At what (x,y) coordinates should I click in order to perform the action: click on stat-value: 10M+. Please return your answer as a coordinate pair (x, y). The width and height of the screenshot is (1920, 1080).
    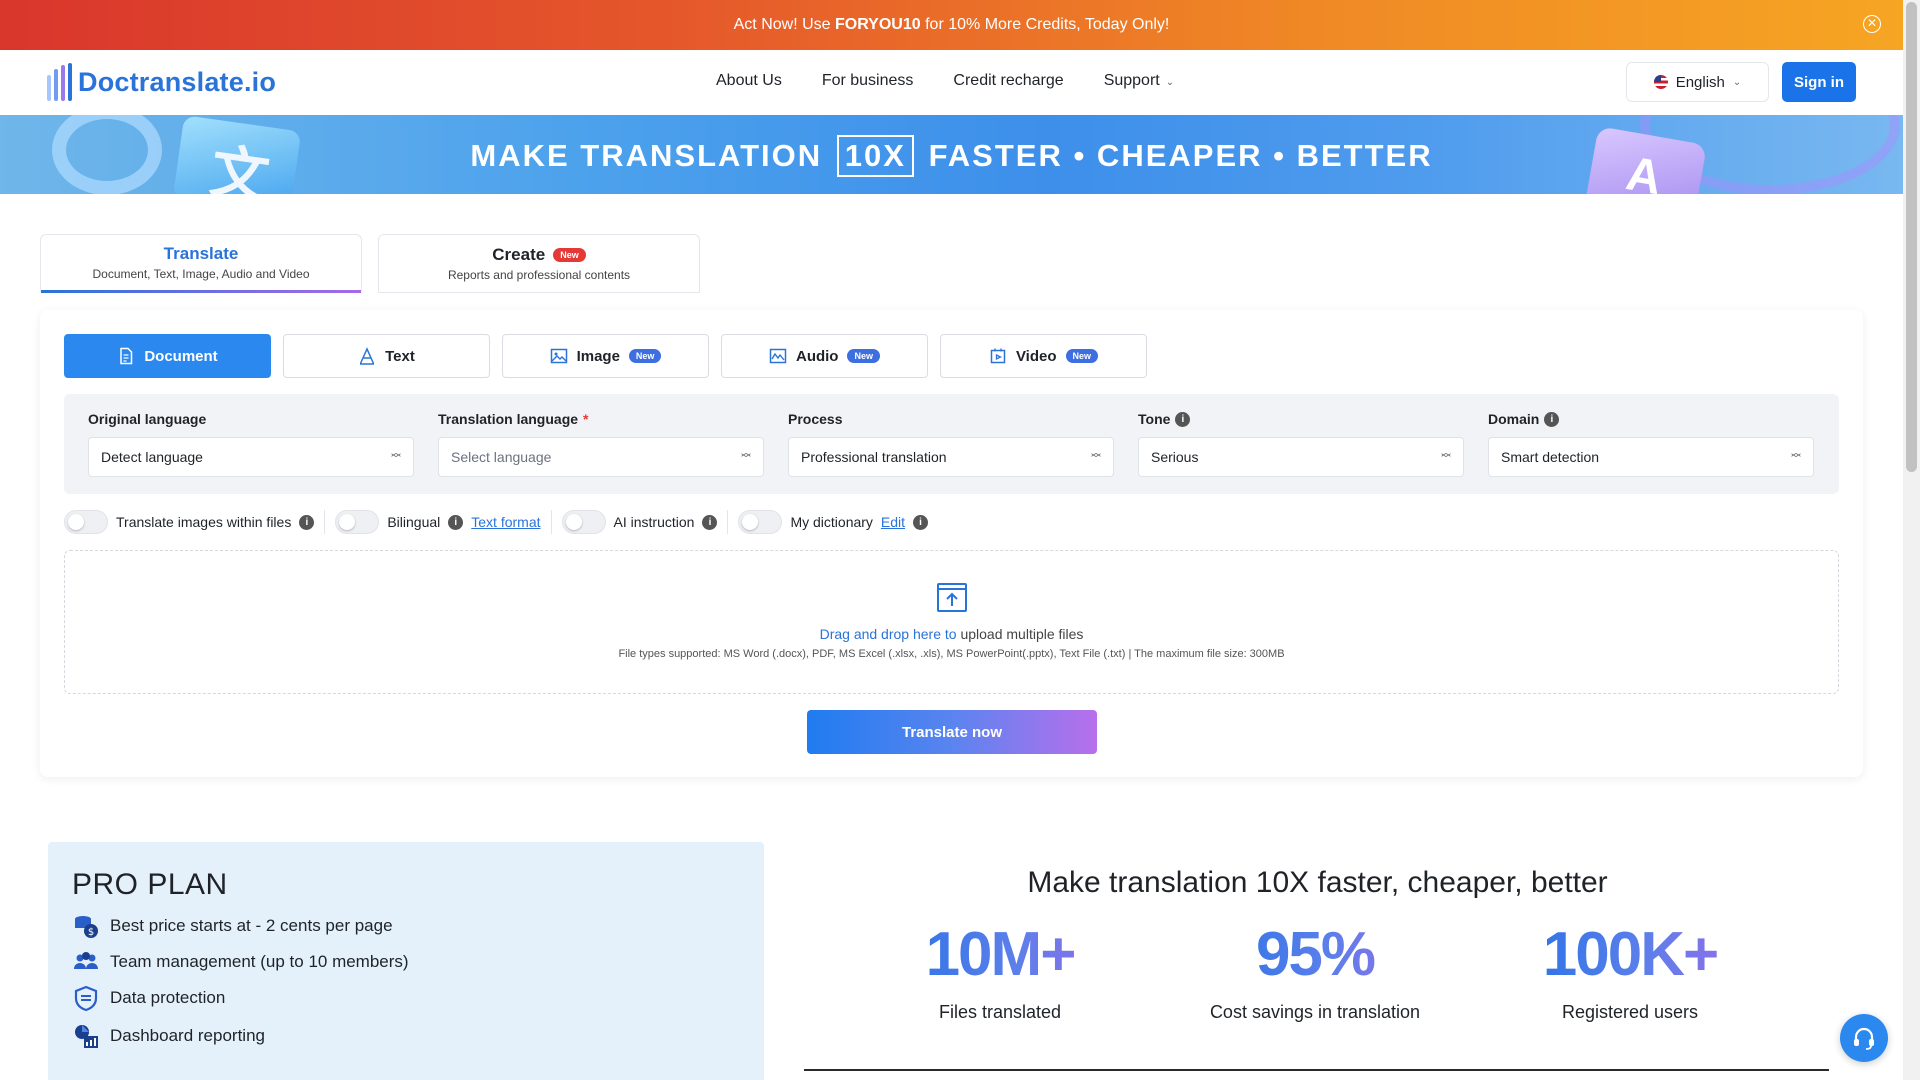
    Looking at the image, I should click on (1000, 955).